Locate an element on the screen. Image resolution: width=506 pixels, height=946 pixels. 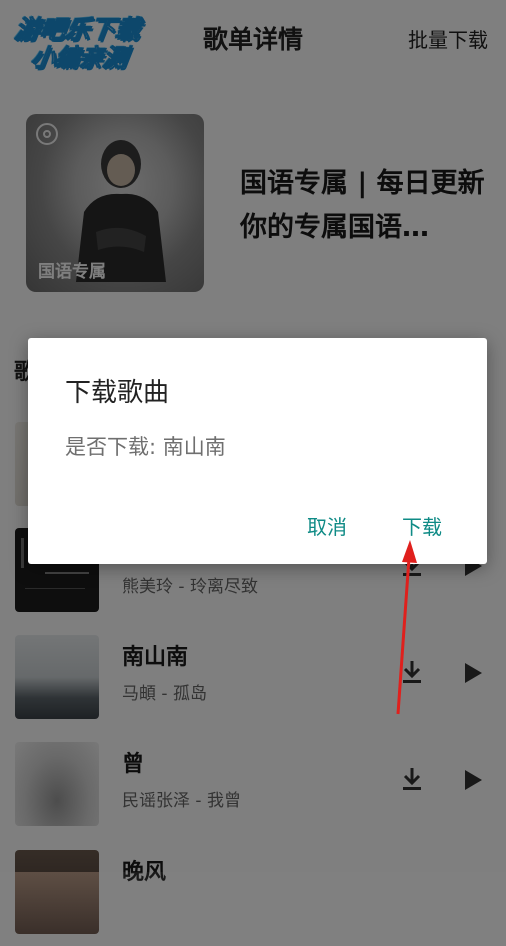
cancel-button: 取消 is located at coordinates (327, 525).